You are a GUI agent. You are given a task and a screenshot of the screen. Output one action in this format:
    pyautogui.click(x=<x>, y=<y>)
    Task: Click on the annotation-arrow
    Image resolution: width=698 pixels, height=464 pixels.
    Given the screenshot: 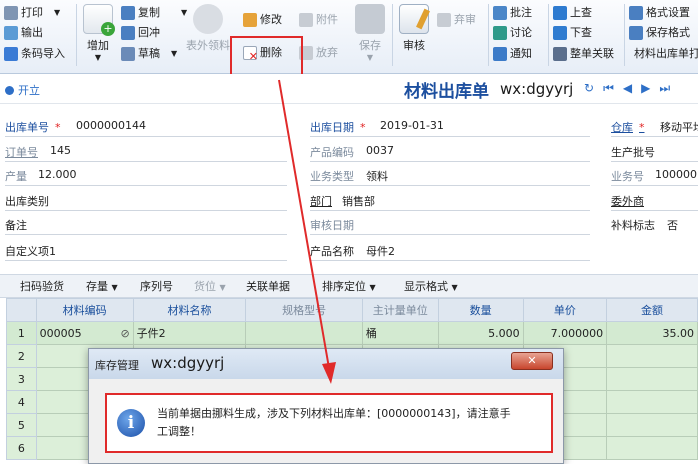 What is the action you would take?
    pyautogui.click(x=307, y=231)
    